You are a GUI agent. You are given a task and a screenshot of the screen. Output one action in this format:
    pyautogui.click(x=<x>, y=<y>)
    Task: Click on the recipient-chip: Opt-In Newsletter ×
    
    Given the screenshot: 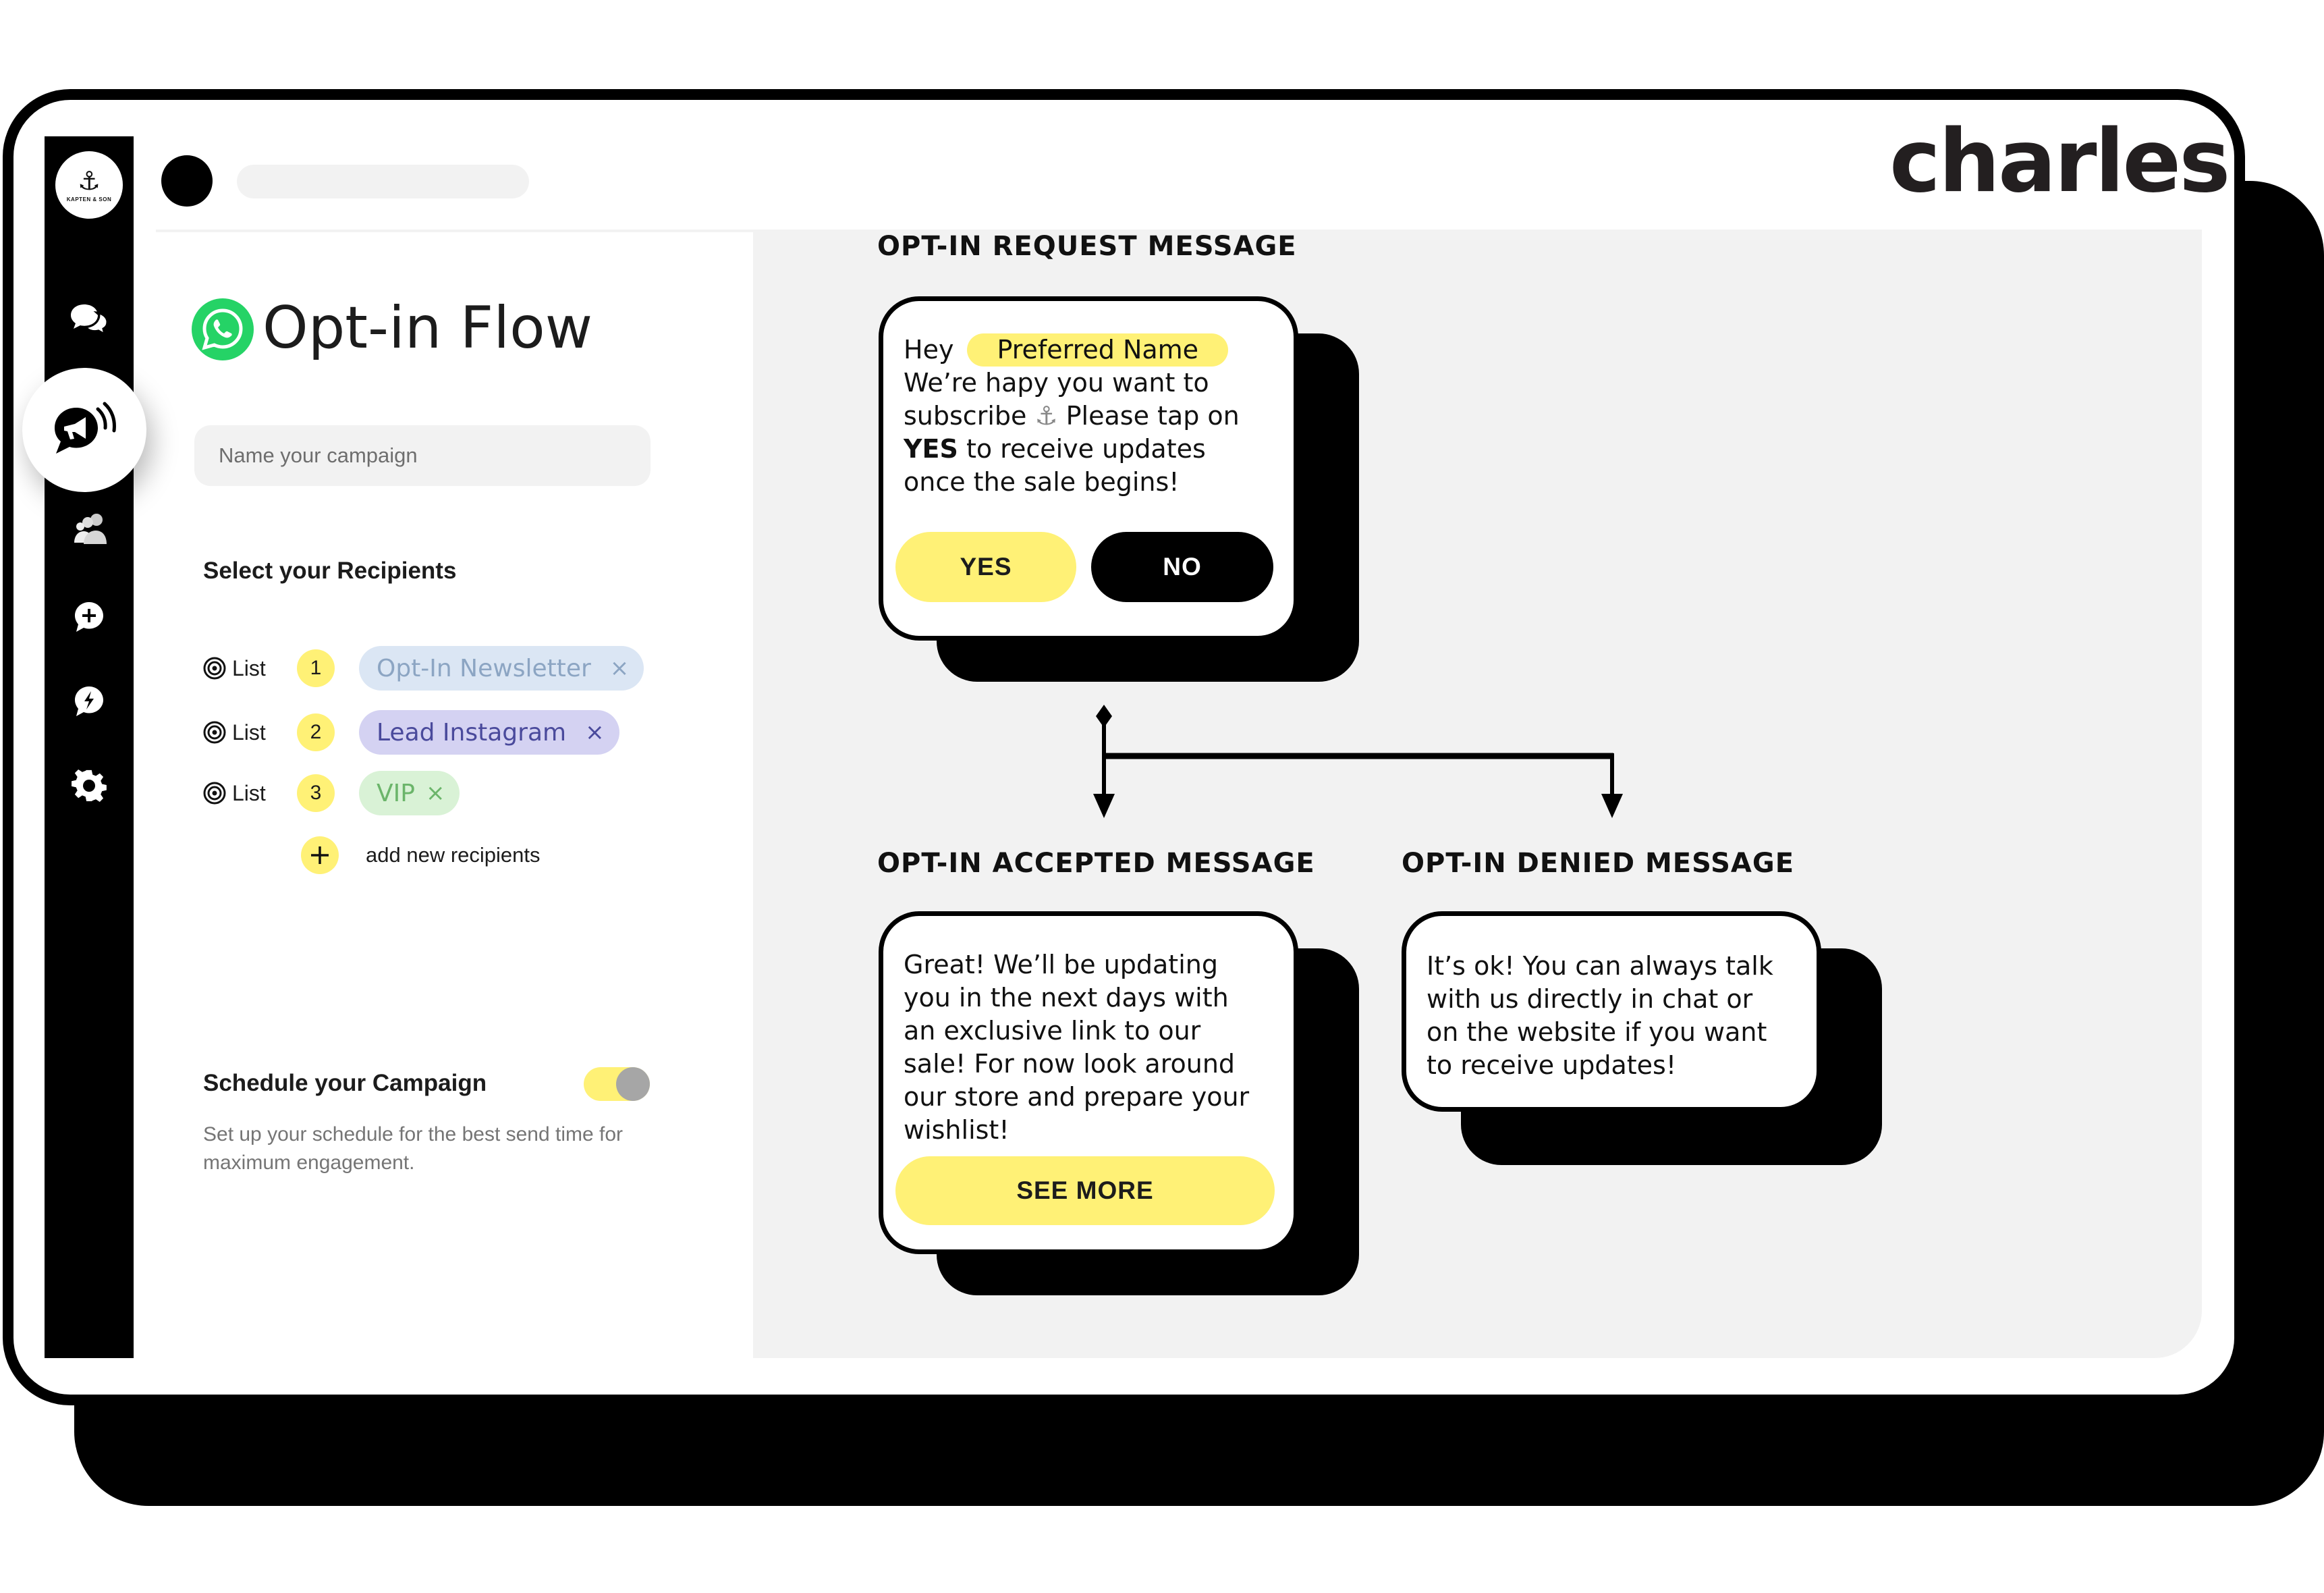 What is the action you would take?
    pyautogui.click(x=501, y=668)
    